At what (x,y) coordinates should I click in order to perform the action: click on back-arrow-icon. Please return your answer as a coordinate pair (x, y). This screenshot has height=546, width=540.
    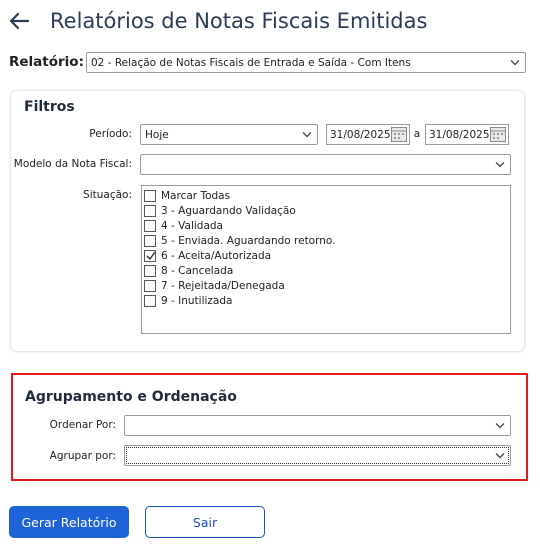
    Looking at the image, I should click on (21, 21).